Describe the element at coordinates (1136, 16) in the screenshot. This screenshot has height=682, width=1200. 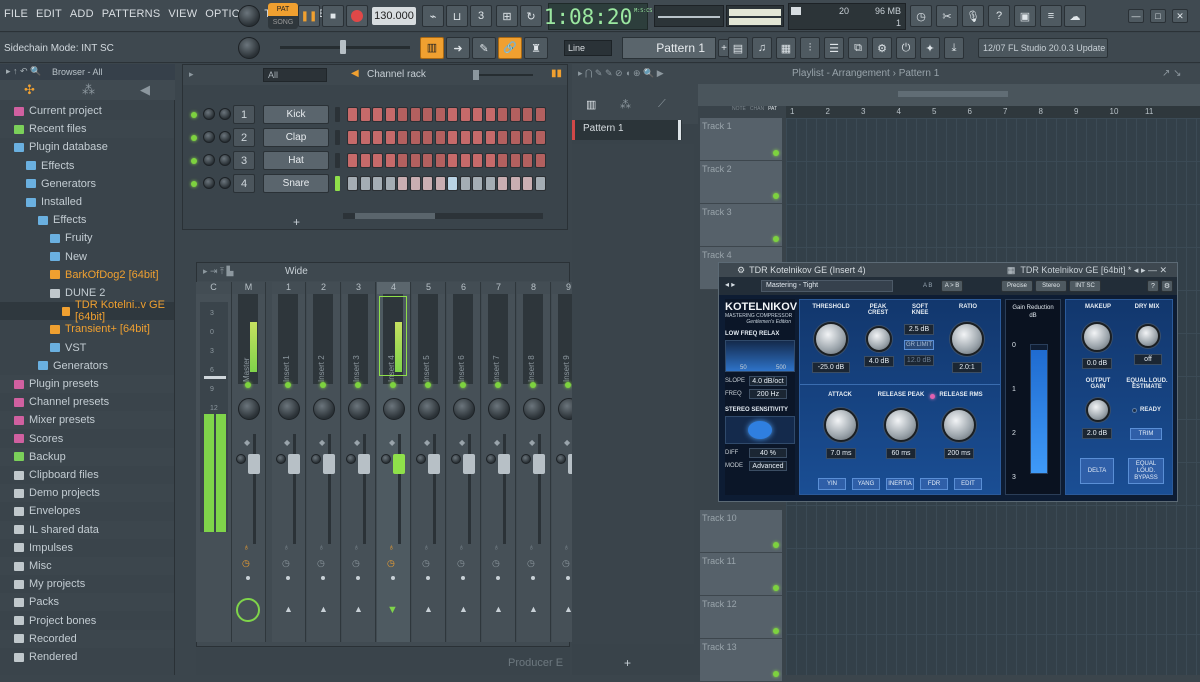
I see `minimize-button: —` at that location.